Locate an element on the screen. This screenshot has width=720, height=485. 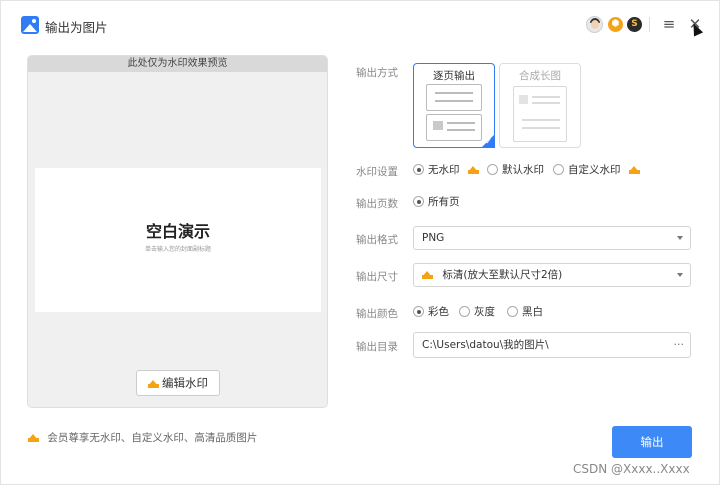
mode-per-page-label: 逐页输出 is located at coordinates (454, 76).